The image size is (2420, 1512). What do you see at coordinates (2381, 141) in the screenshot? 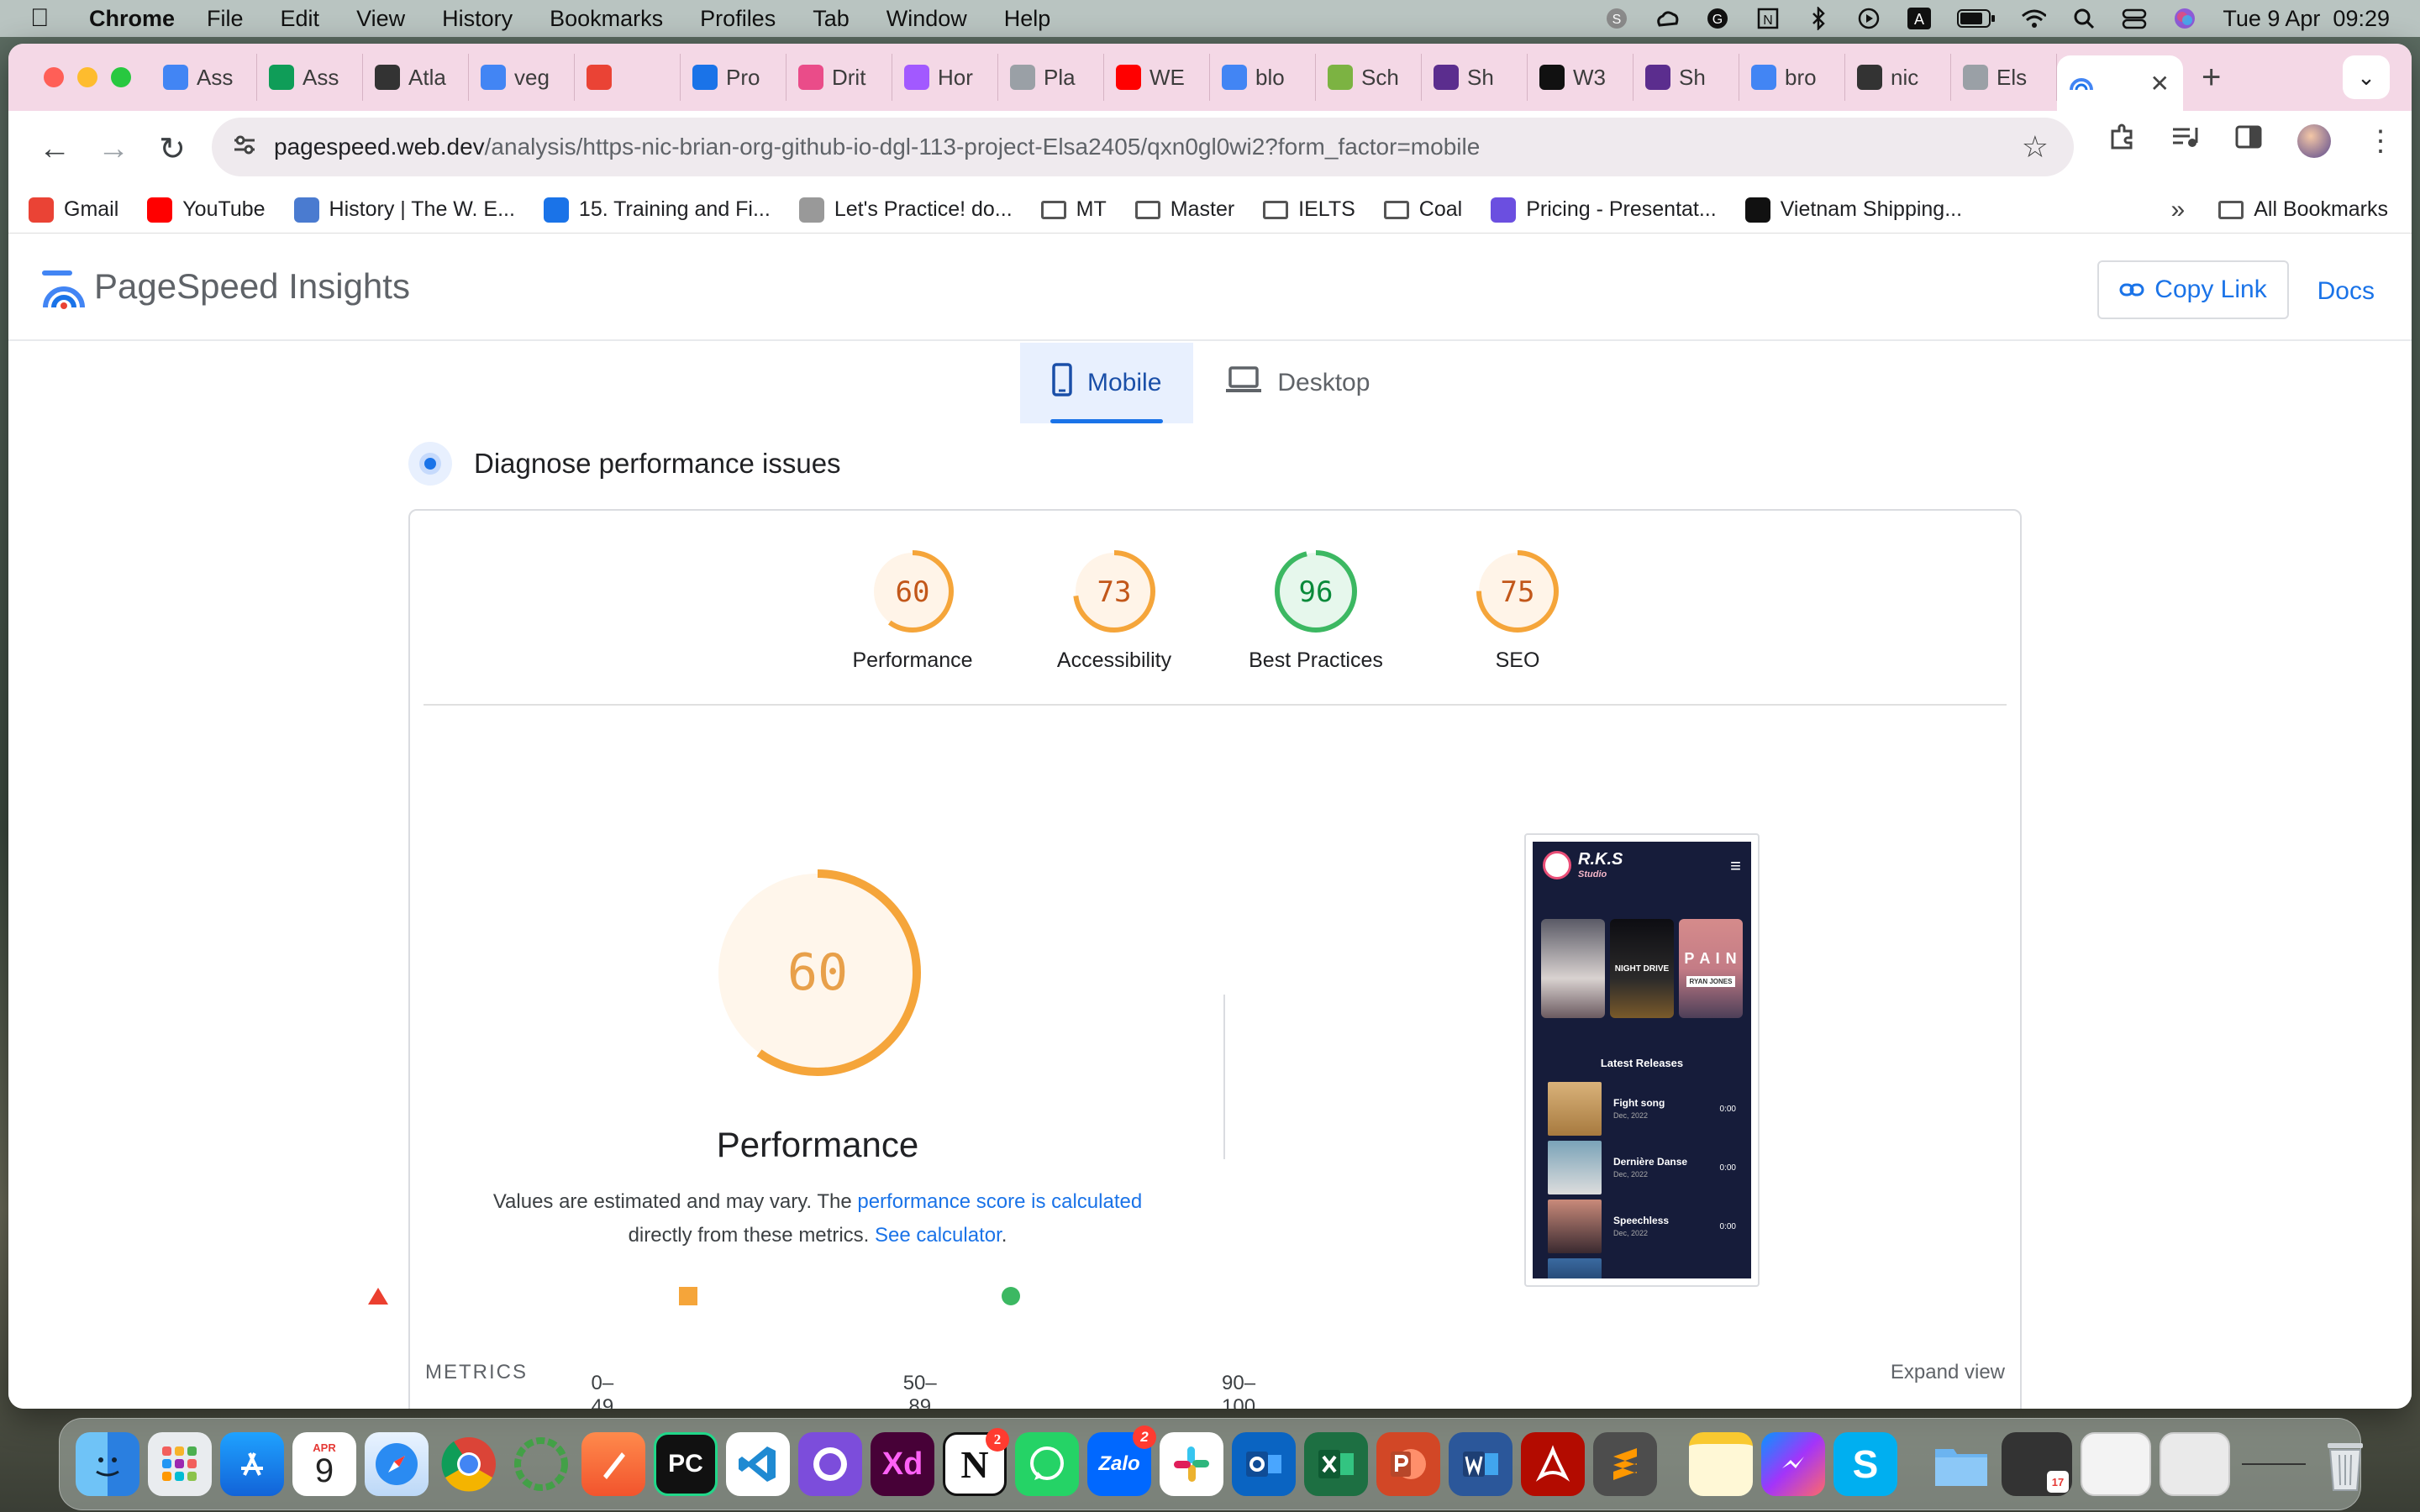
I see `chrome-menu-icon: ⋮` at bounding box center [2381, 141].